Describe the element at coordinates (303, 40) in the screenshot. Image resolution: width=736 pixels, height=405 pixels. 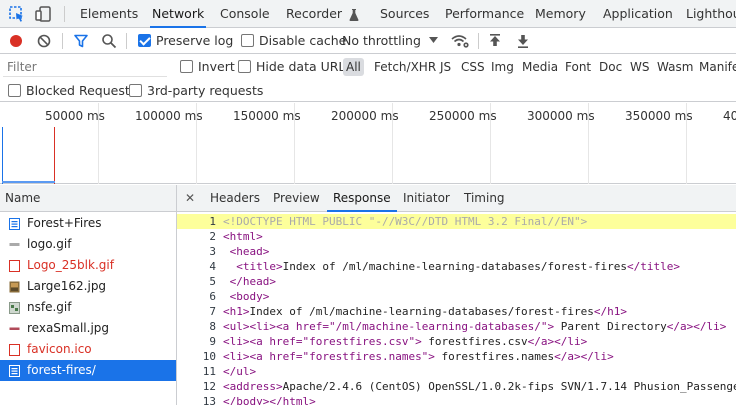
I see `disable-cache-label: Disable cache` at that location.